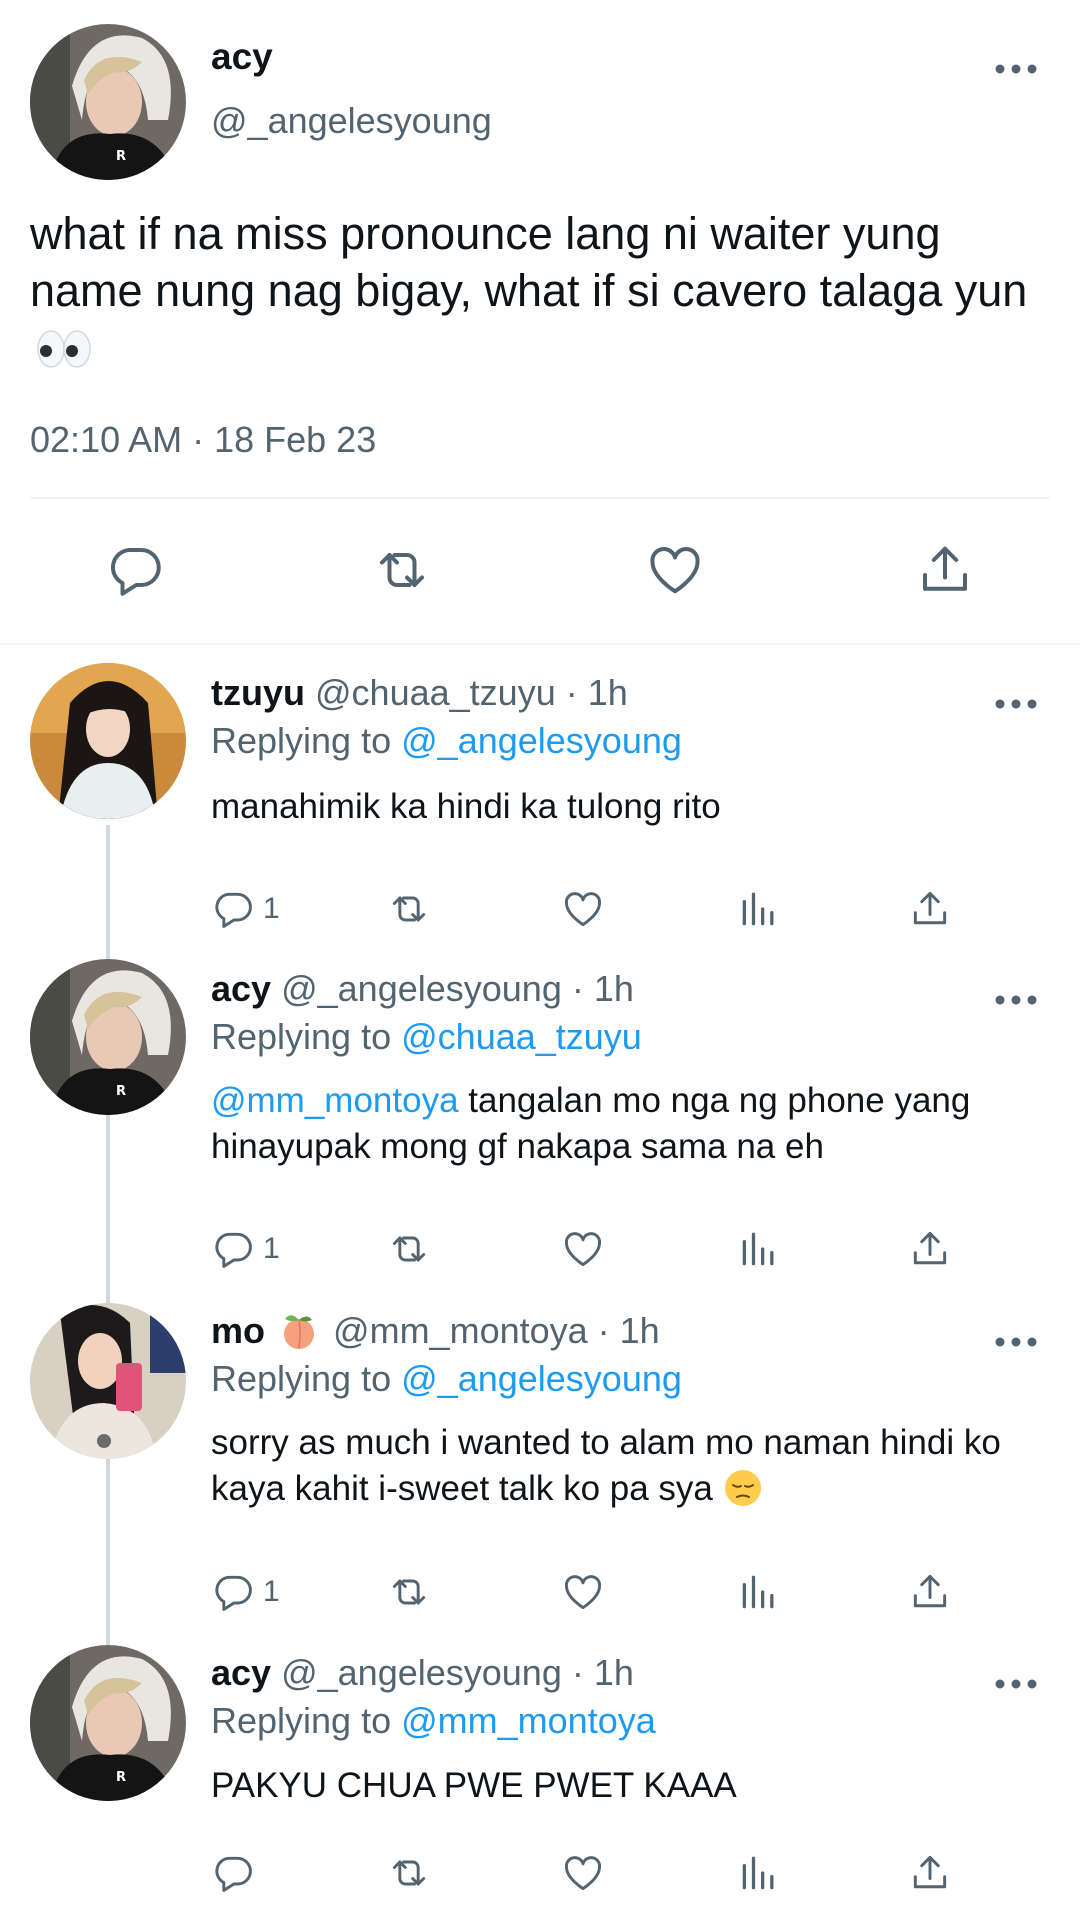  What do you see at coordinates (528, 1720) in the screenshot?
I see `replying-to-link: @mm_montoya` at bounding box center [528, 1720].